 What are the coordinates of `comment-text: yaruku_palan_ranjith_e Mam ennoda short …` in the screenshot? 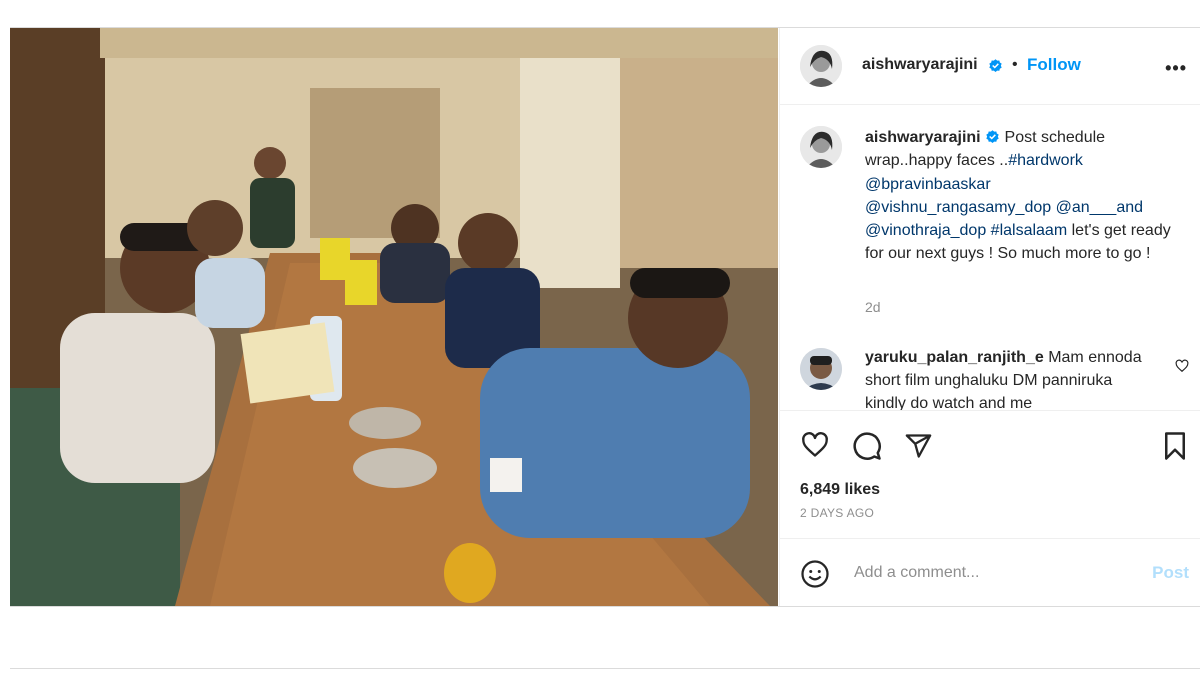 It's located at (1005, 378).